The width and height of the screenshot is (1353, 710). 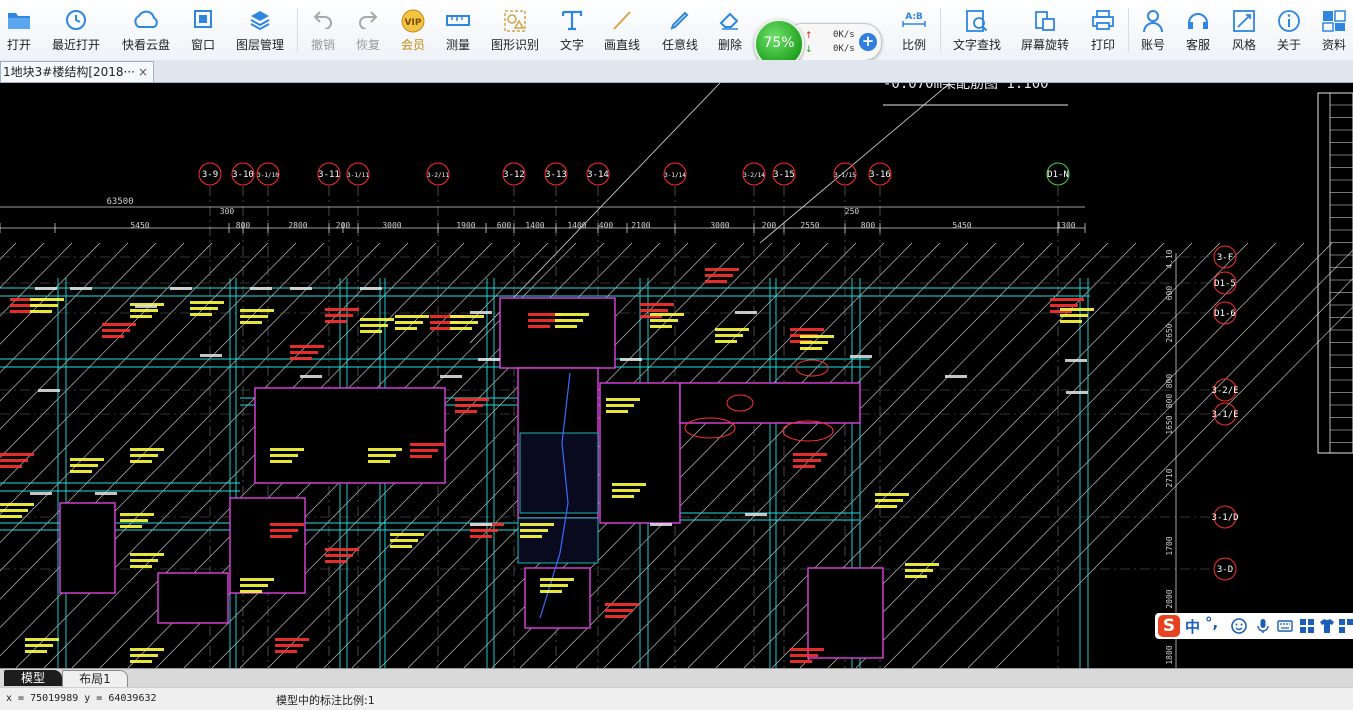 What do you see at coordinates (146, 29) in the screenshot?
I see `cloud-button: 快看云盘` at bounding box center [146, 29].